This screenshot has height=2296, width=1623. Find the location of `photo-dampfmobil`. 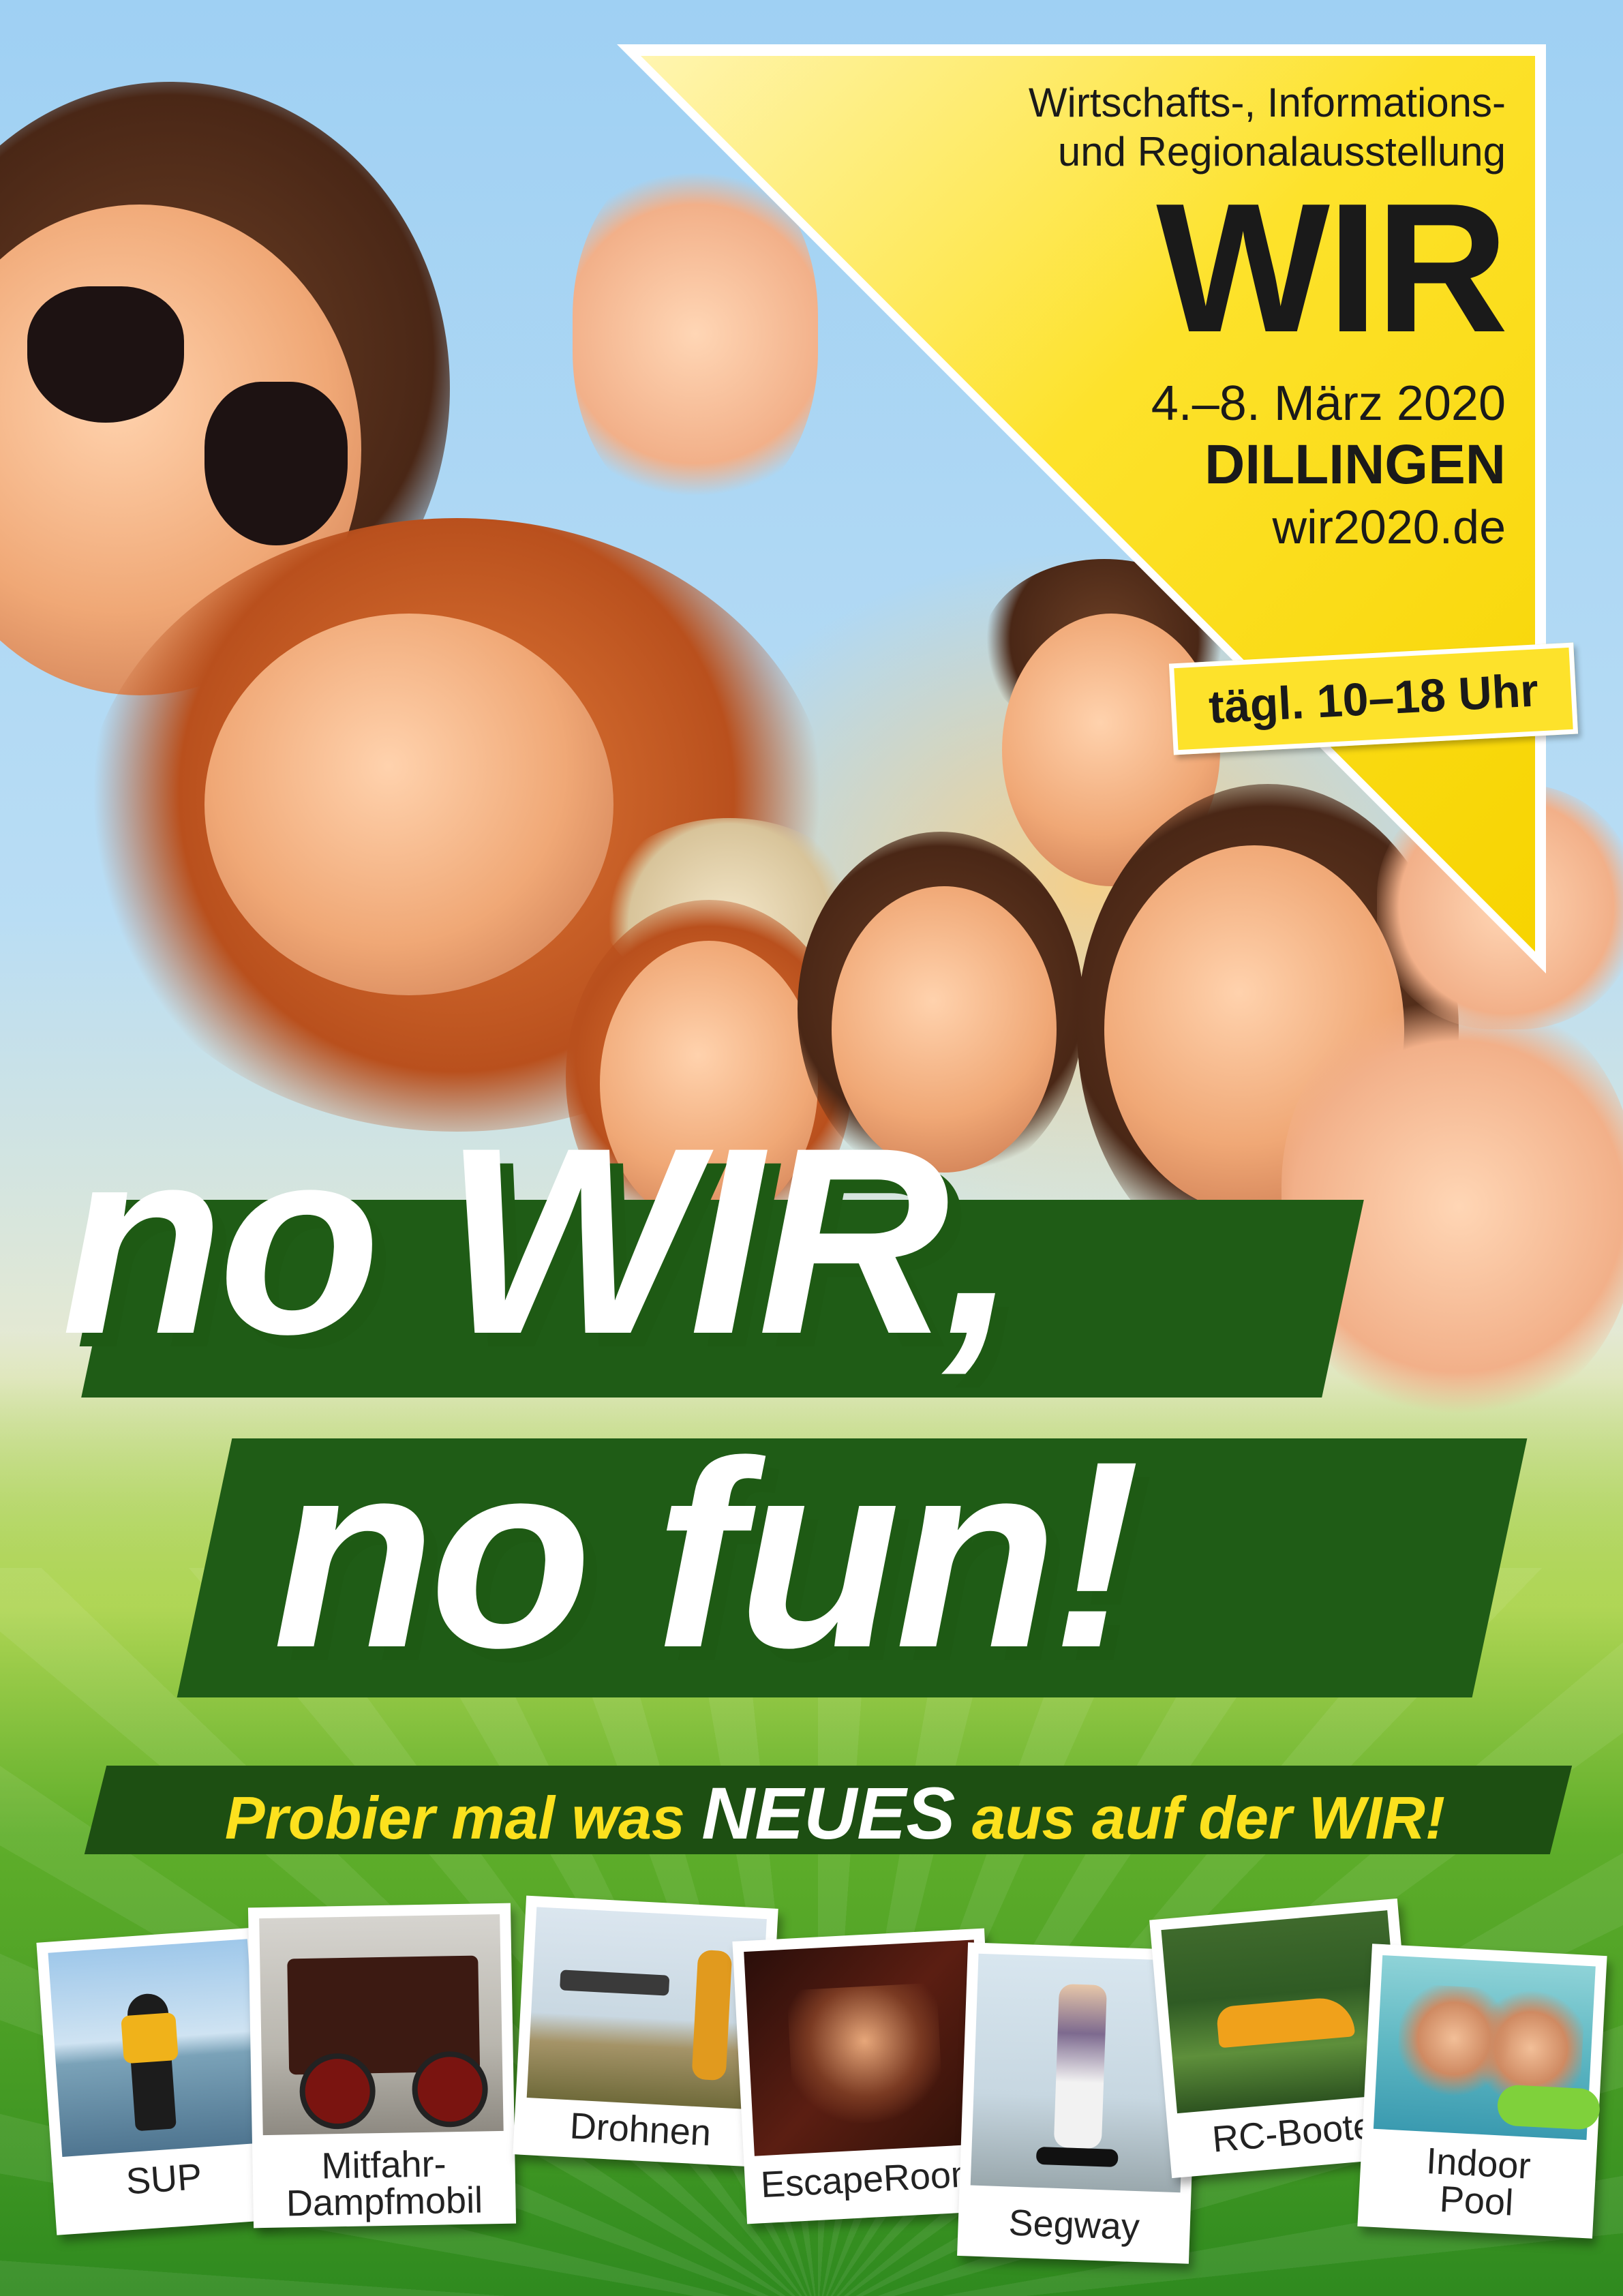

photo-dampfmobil is located at coordinates (381, 2025).